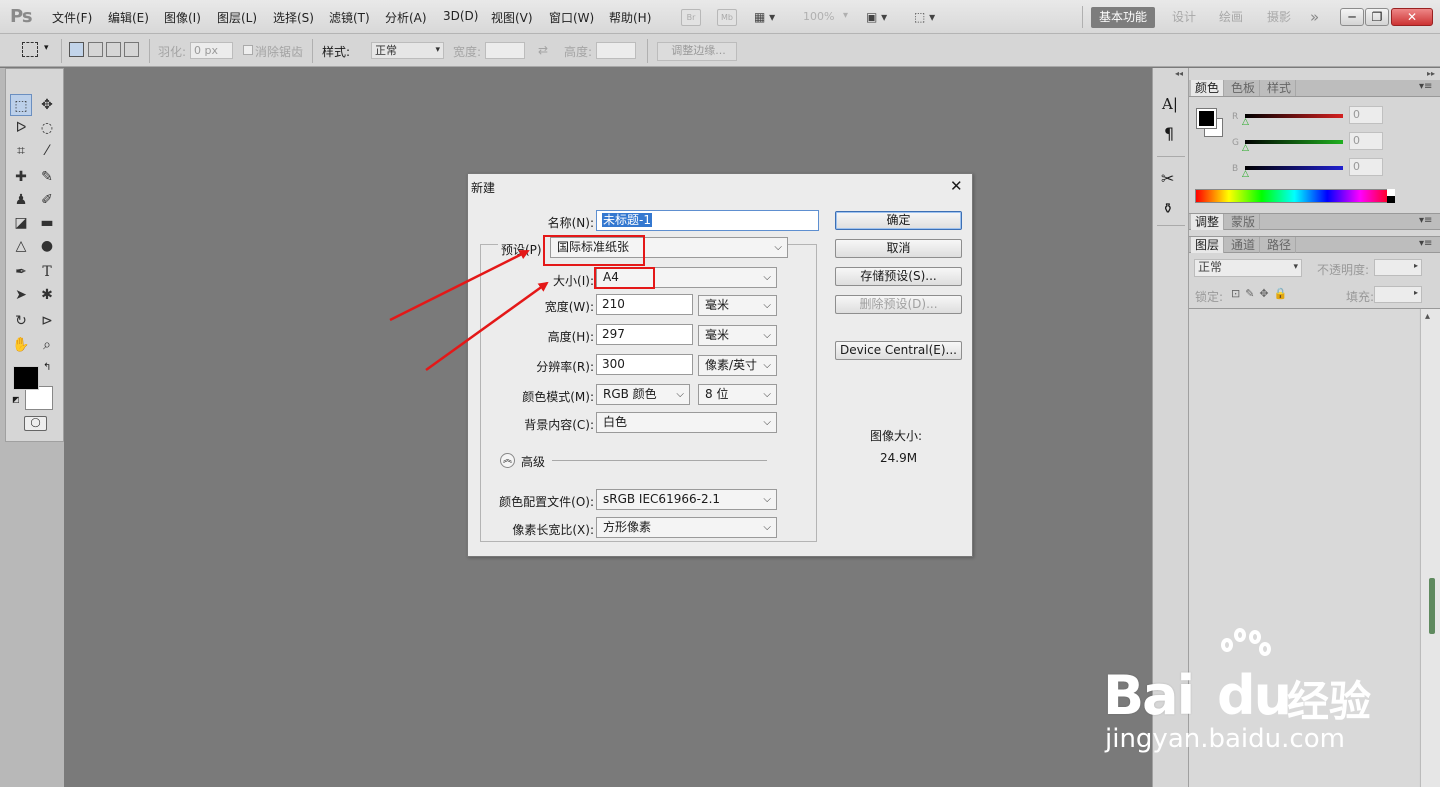 This screenshot has height=787, width=1440. What do you see at coordinates (459, 285) in the screenshot?
I see `arrow-to-preset` at bounding box center [459, 285].